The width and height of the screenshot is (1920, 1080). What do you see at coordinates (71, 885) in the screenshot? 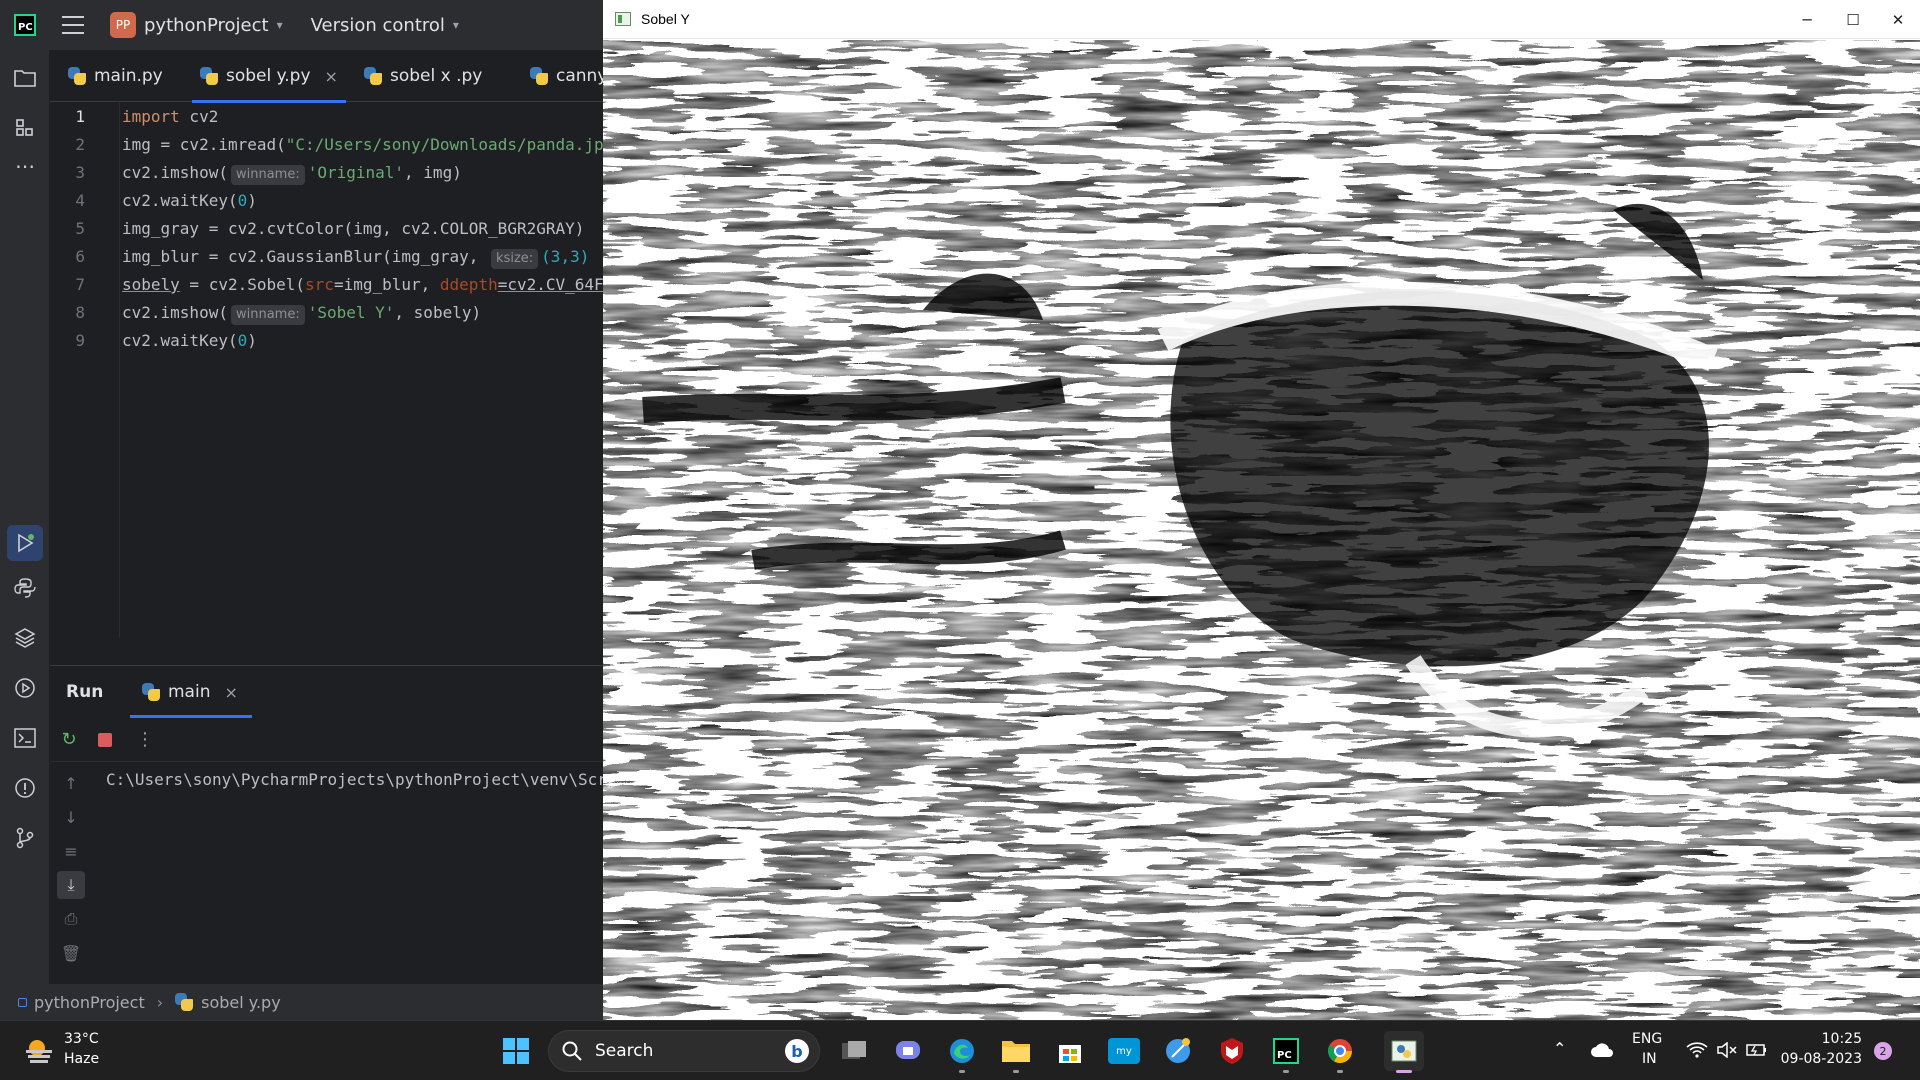
I see `scroll-to-end-icon: ⤓` at bounding box center [71, 885].